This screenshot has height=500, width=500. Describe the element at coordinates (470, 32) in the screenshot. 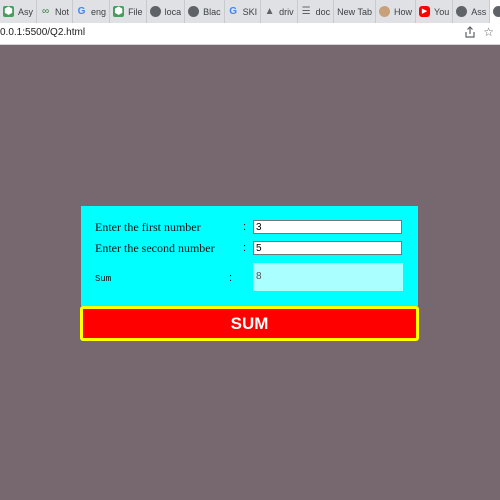

I see `share-icon` at that location.